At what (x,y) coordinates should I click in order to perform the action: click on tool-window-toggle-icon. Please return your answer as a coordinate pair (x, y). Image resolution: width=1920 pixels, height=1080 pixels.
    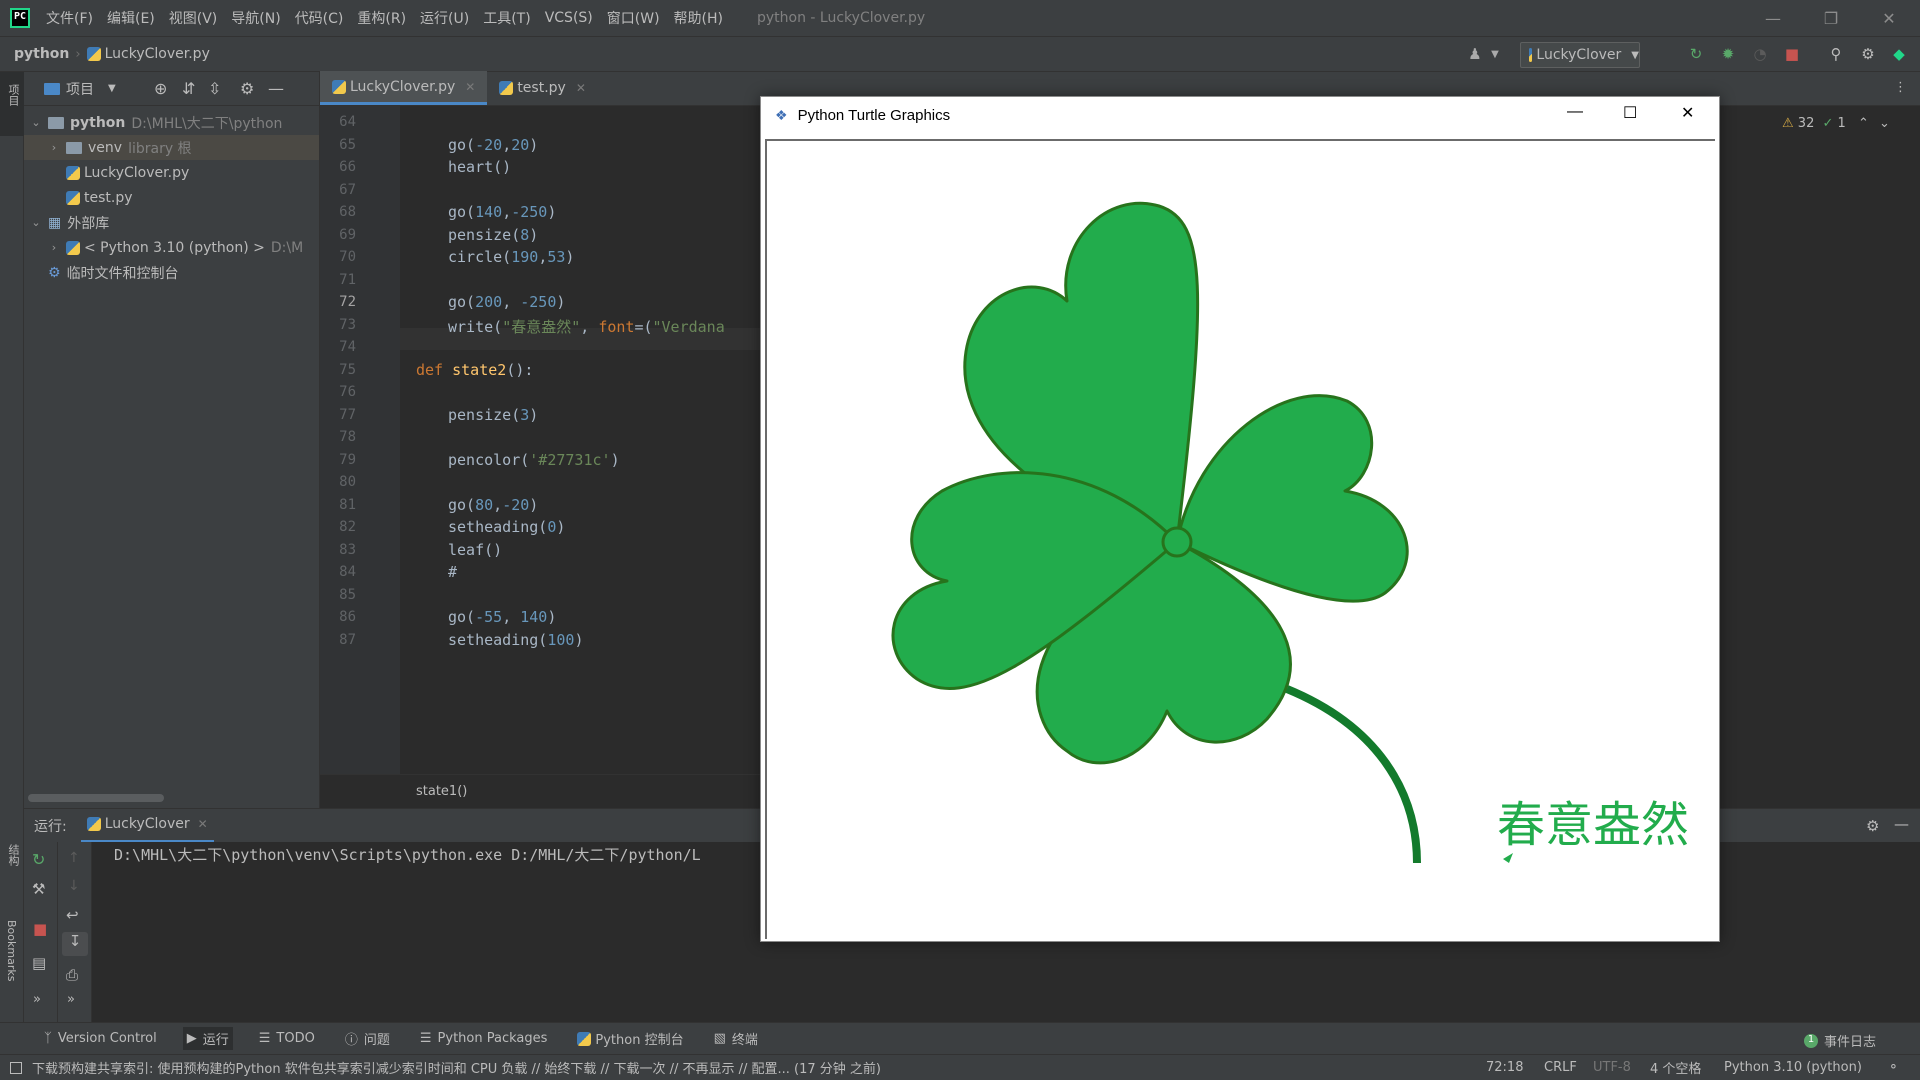
    Looking at the image, I should click on (16, 1067).